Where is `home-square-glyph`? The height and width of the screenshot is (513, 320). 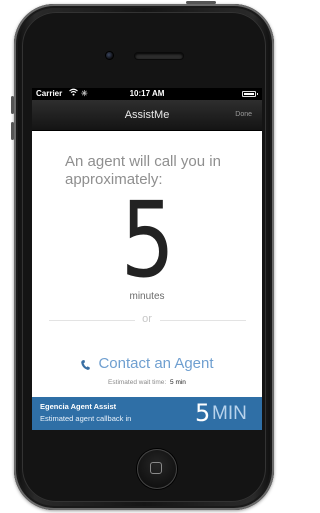 home-square-glyph is located at coordinates (156, 468).